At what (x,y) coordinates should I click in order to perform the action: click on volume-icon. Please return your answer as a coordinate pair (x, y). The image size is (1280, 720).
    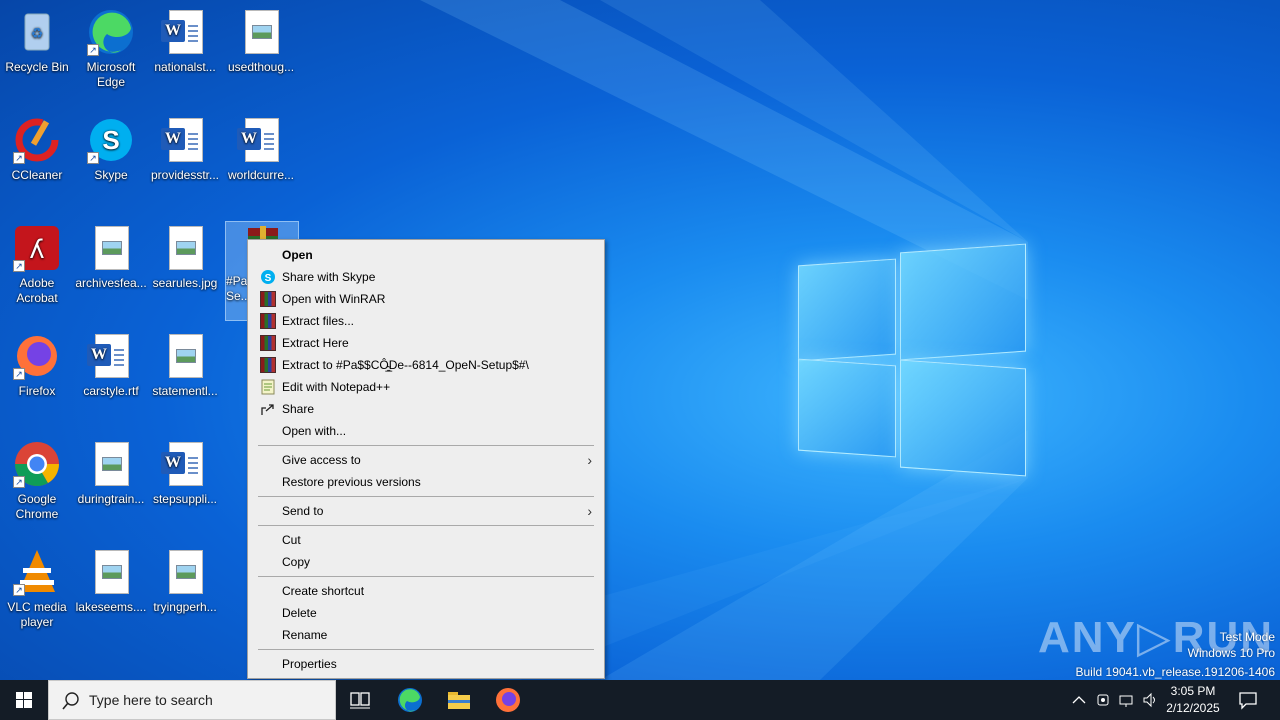
    Looking at the image, I should click on (1150, 700).